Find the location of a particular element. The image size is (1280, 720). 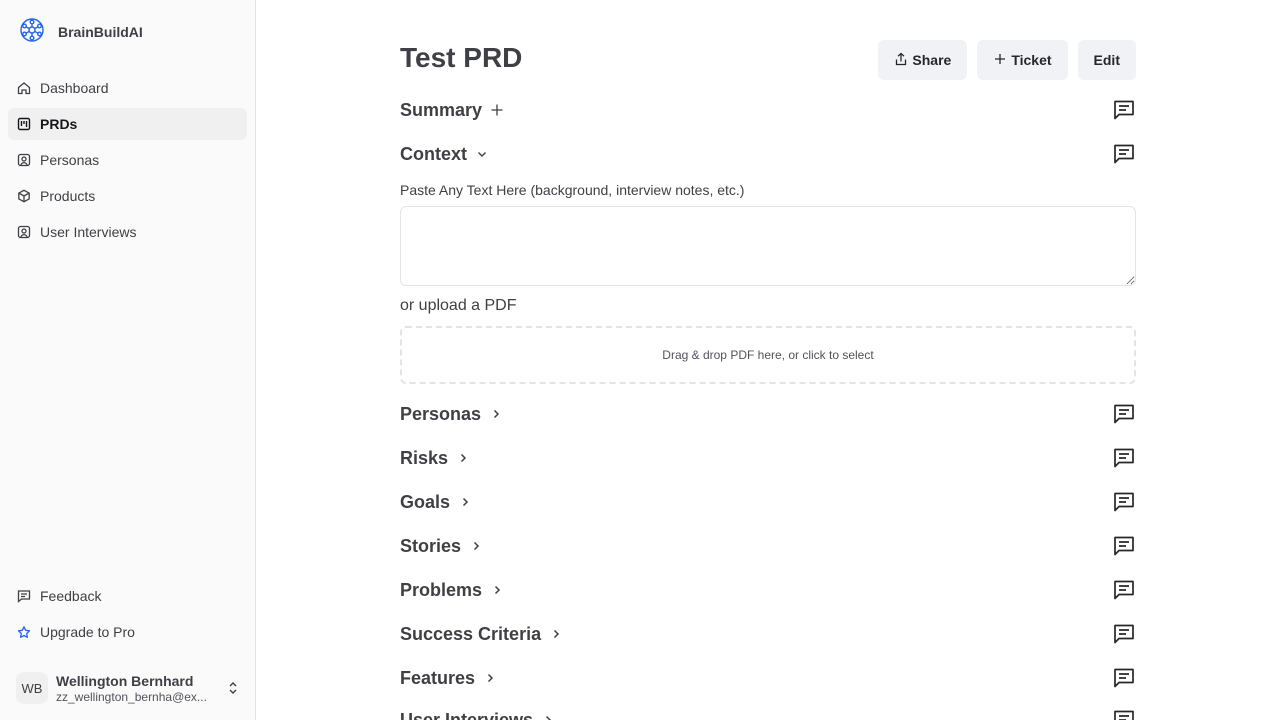

avatar: WB is located at coordinates (32, 688).